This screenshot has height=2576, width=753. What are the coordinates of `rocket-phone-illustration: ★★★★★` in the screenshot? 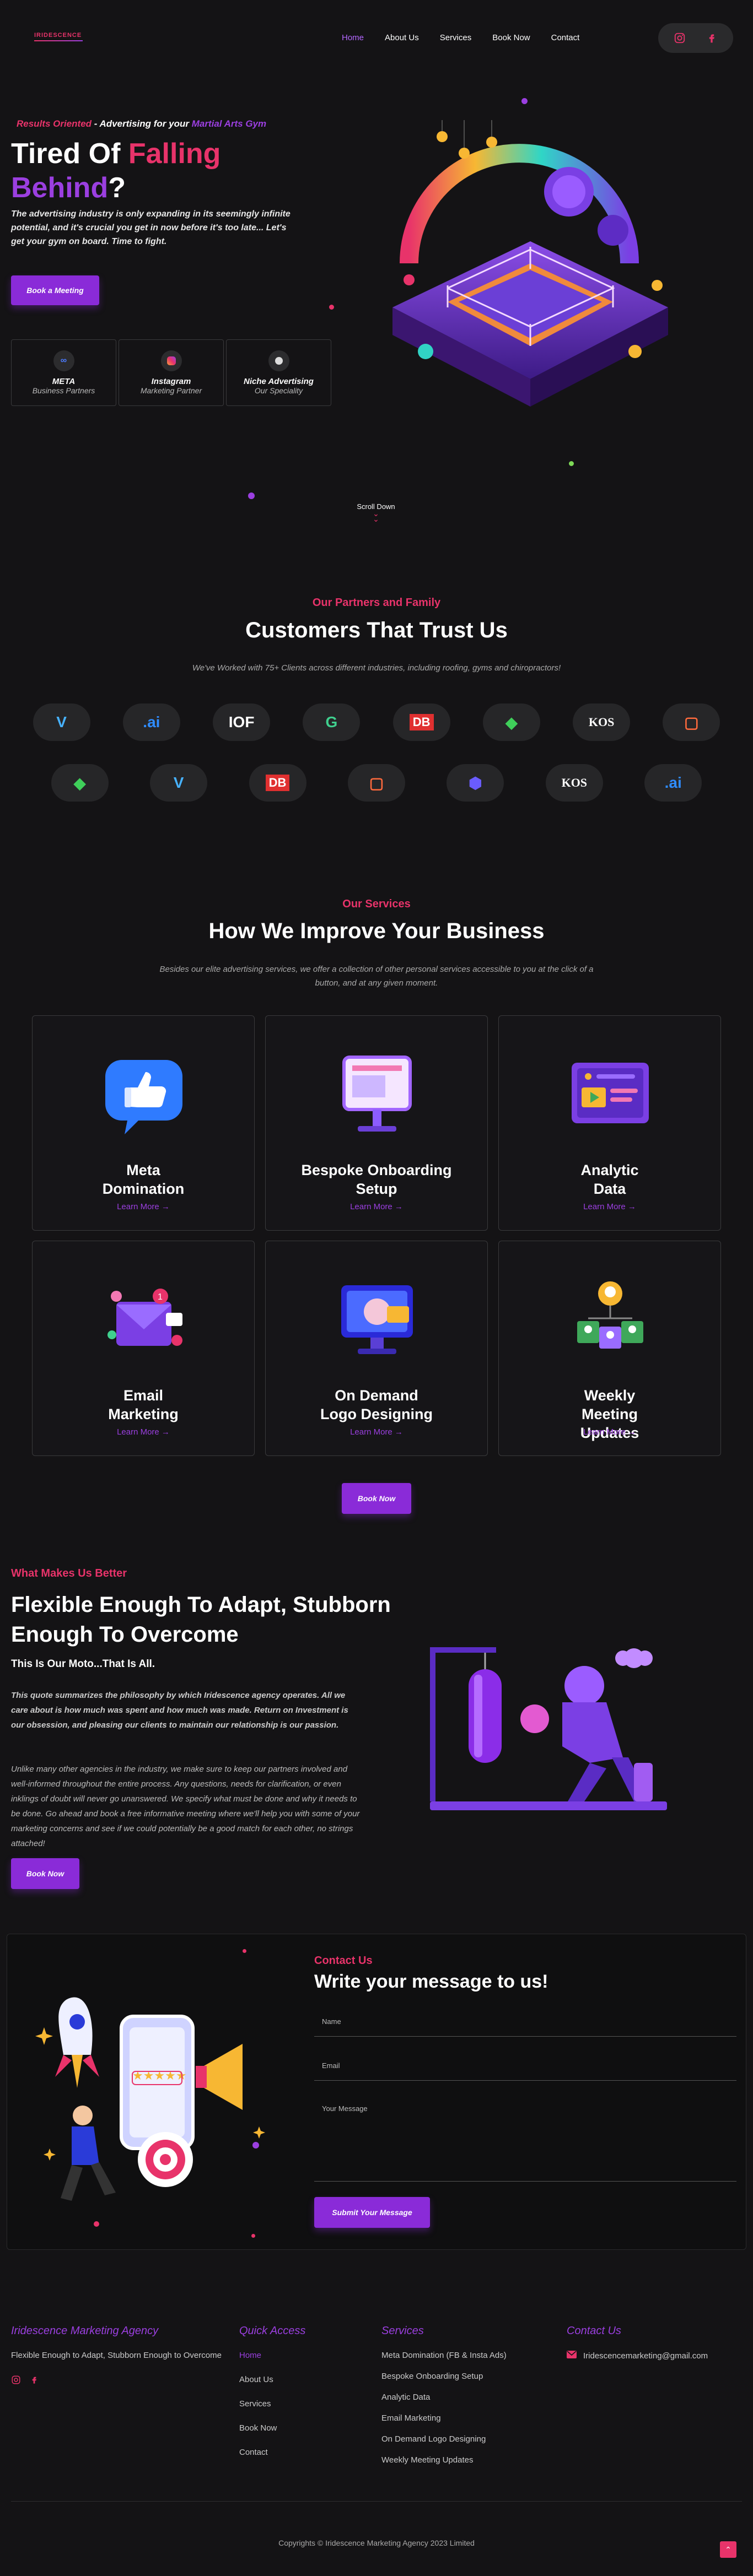 It's located at (150, 2099).